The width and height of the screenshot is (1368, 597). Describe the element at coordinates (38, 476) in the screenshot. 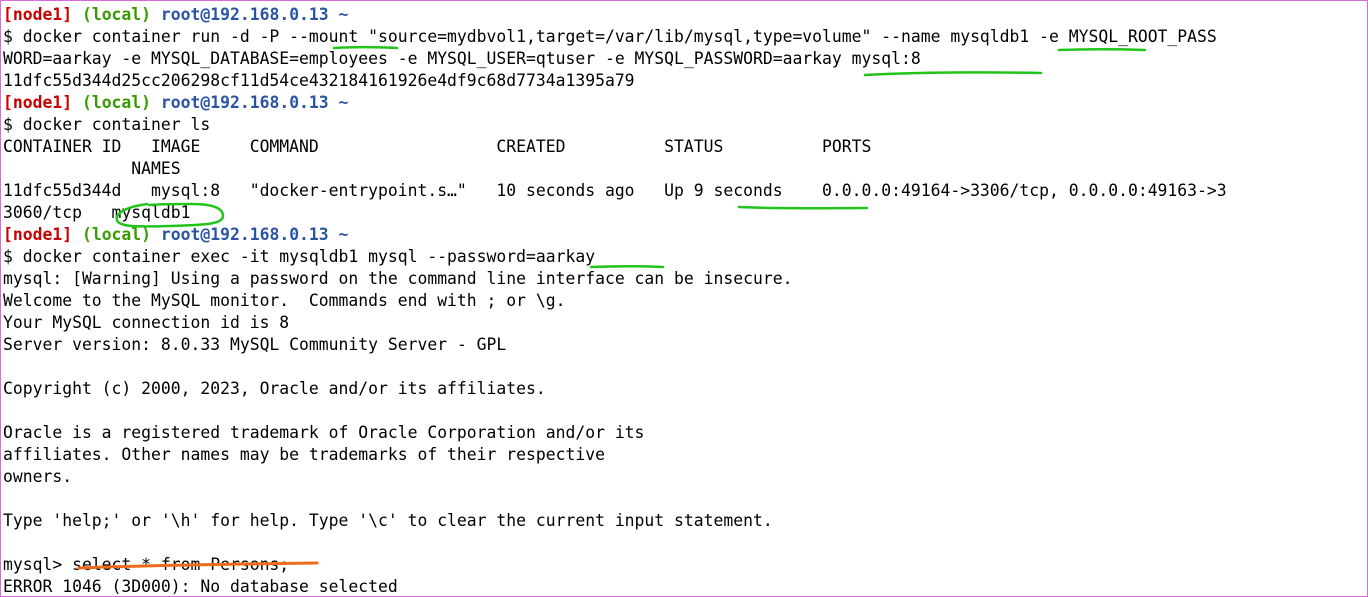

I see `mysql-trademark-3: owners.` at that location.